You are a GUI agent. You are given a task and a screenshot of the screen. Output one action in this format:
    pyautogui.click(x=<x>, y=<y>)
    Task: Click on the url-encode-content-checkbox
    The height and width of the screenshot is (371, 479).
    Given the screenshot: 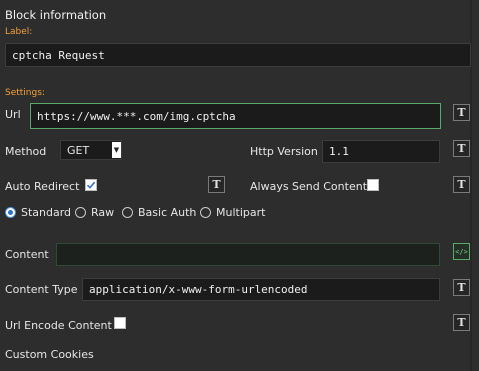 What is the action you would take?
    pyautogui.click(x=120, y=323)
    